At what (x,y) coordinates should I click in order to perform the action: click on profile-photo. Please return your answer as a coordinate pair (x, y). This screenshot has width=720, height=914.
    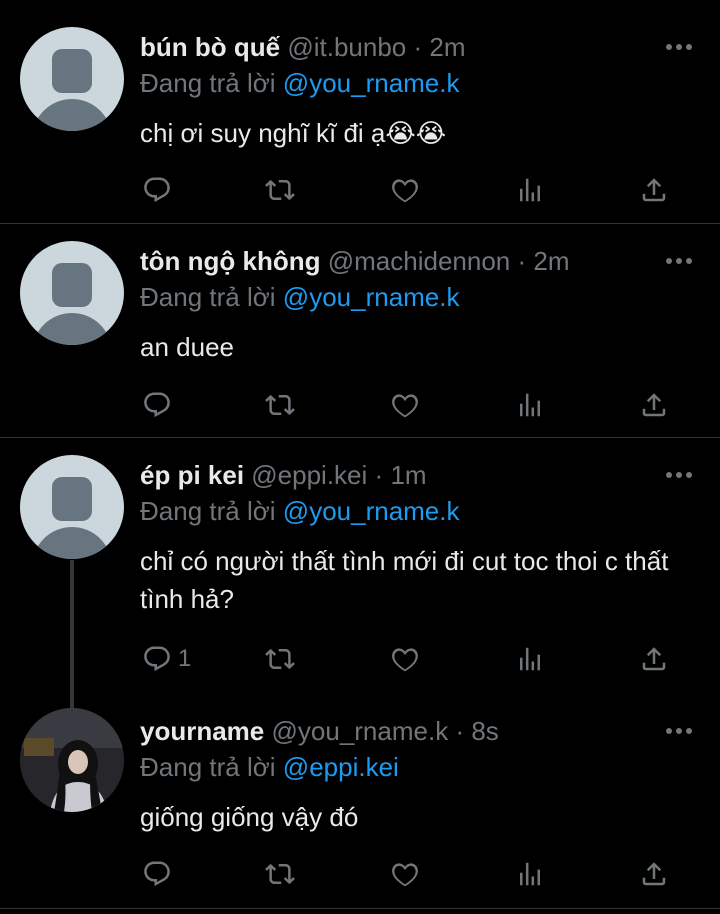
    Looking at the image, I should click on (72, 760).